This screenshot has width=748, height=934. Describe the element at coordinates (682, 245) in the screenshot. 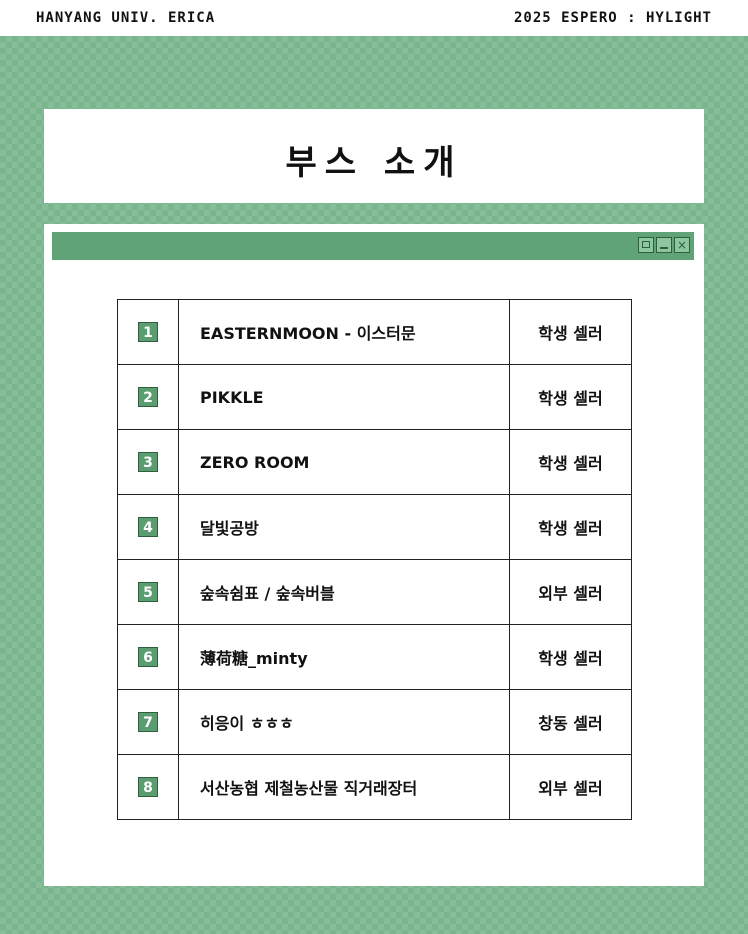

I see `close-icon: ×` at that location.